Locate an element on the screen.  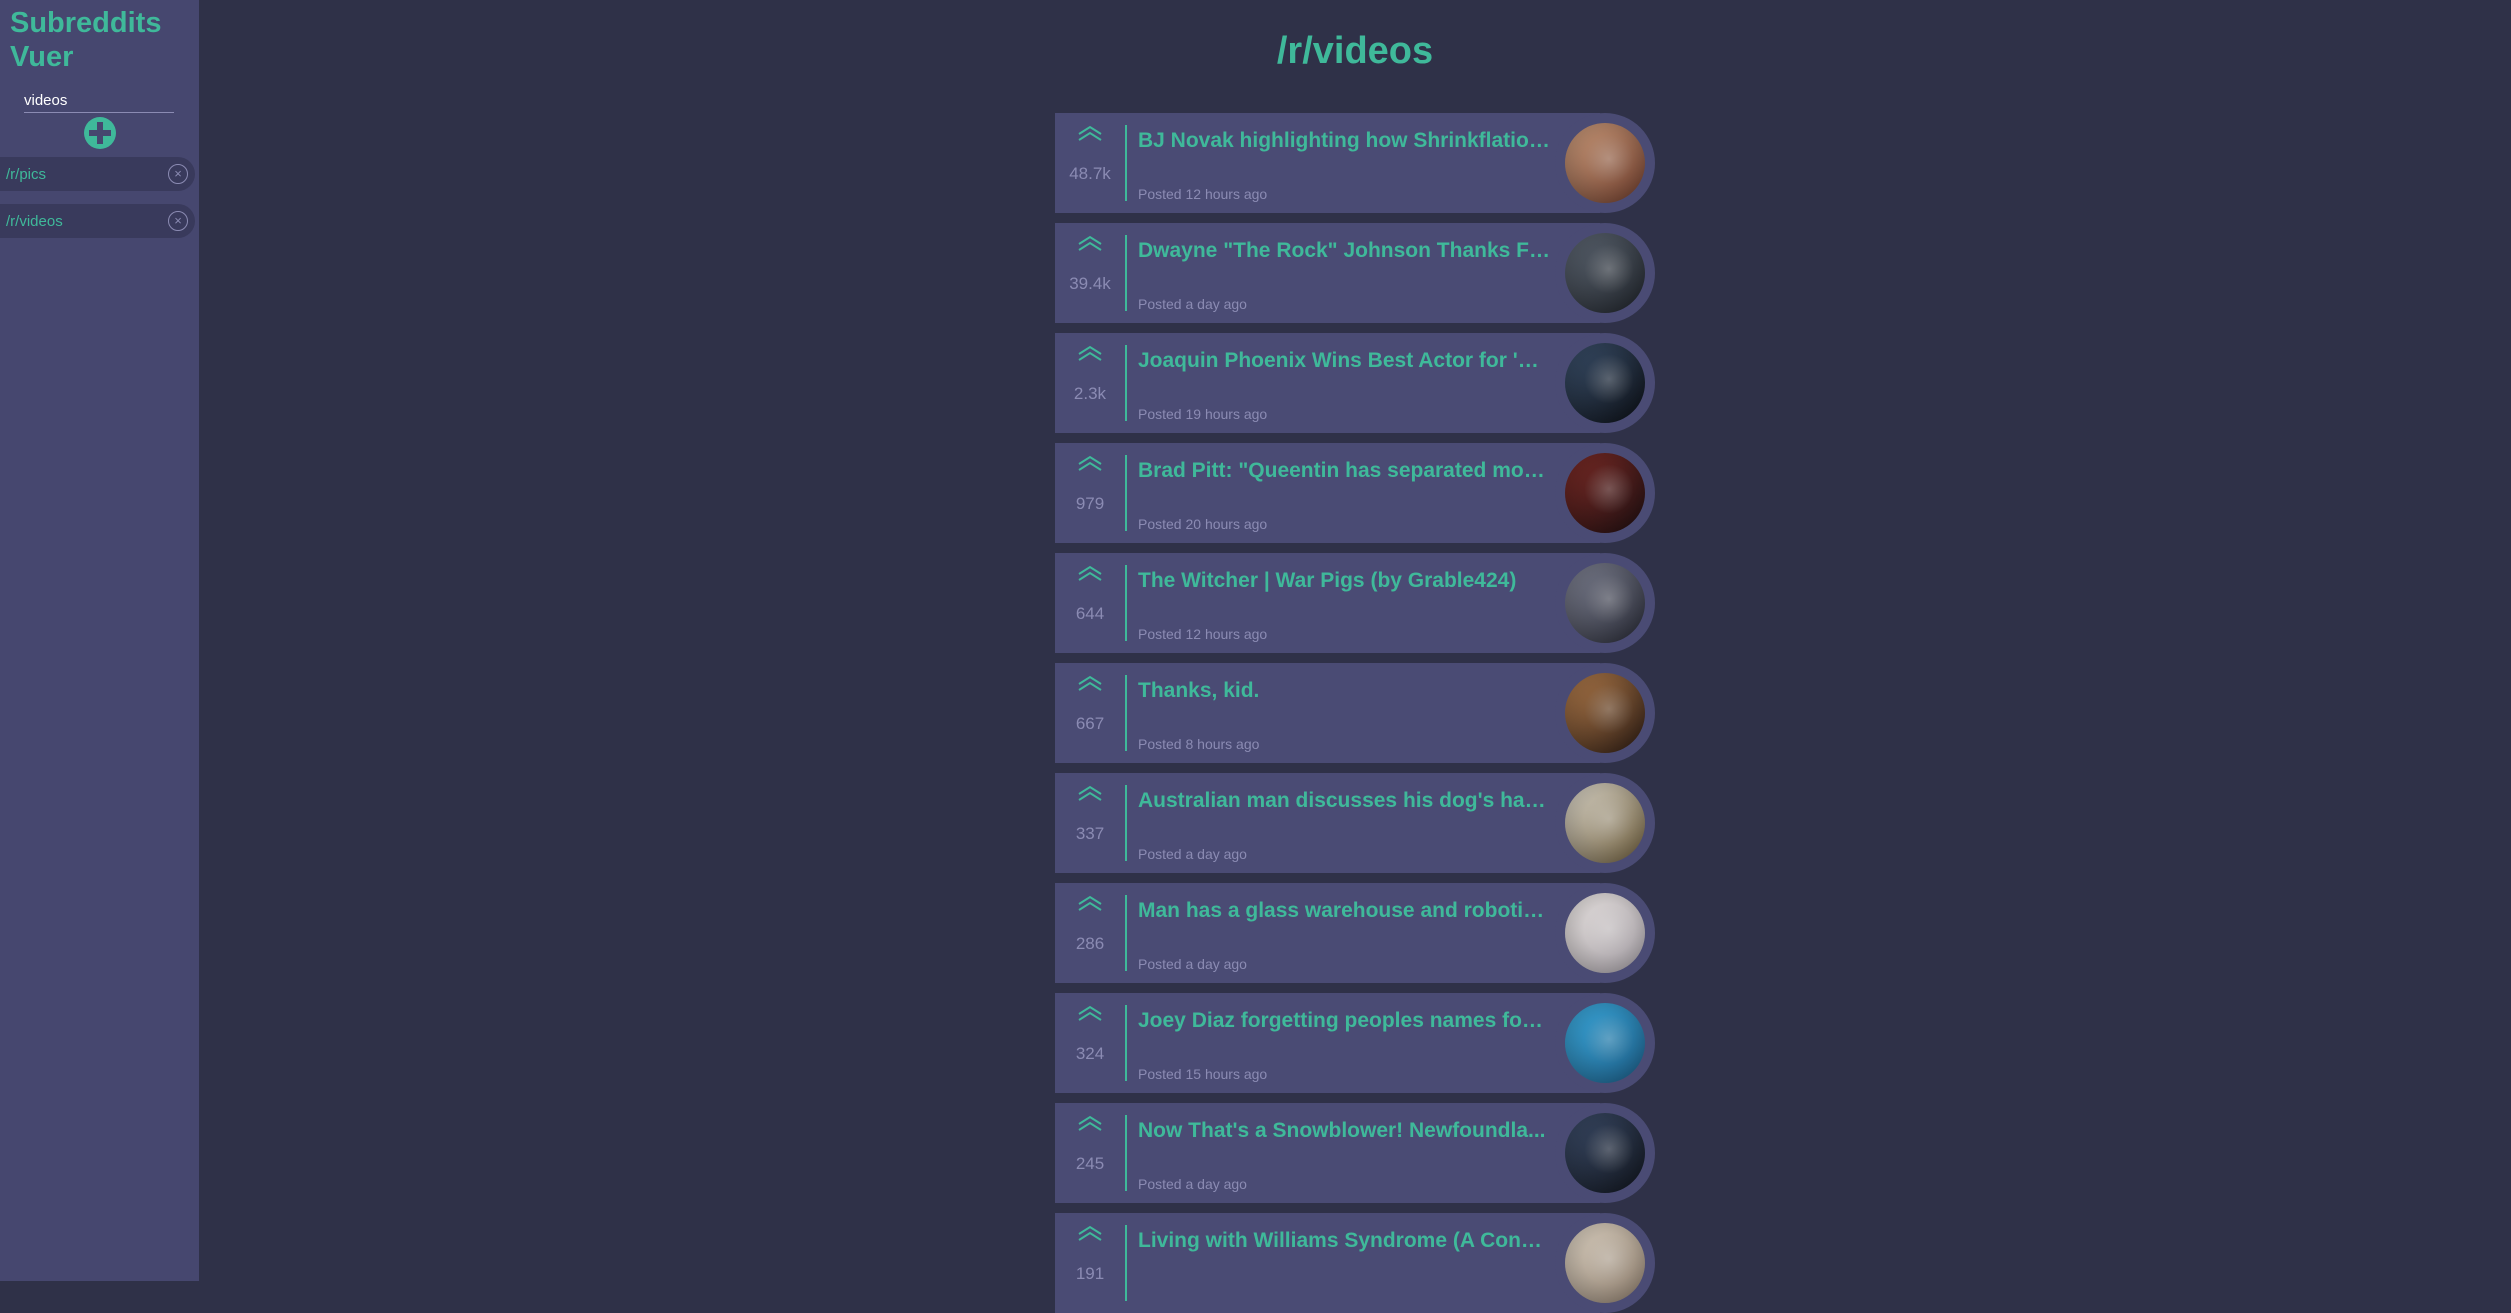
post-score: 644 is located at coordinates (1090, 613).